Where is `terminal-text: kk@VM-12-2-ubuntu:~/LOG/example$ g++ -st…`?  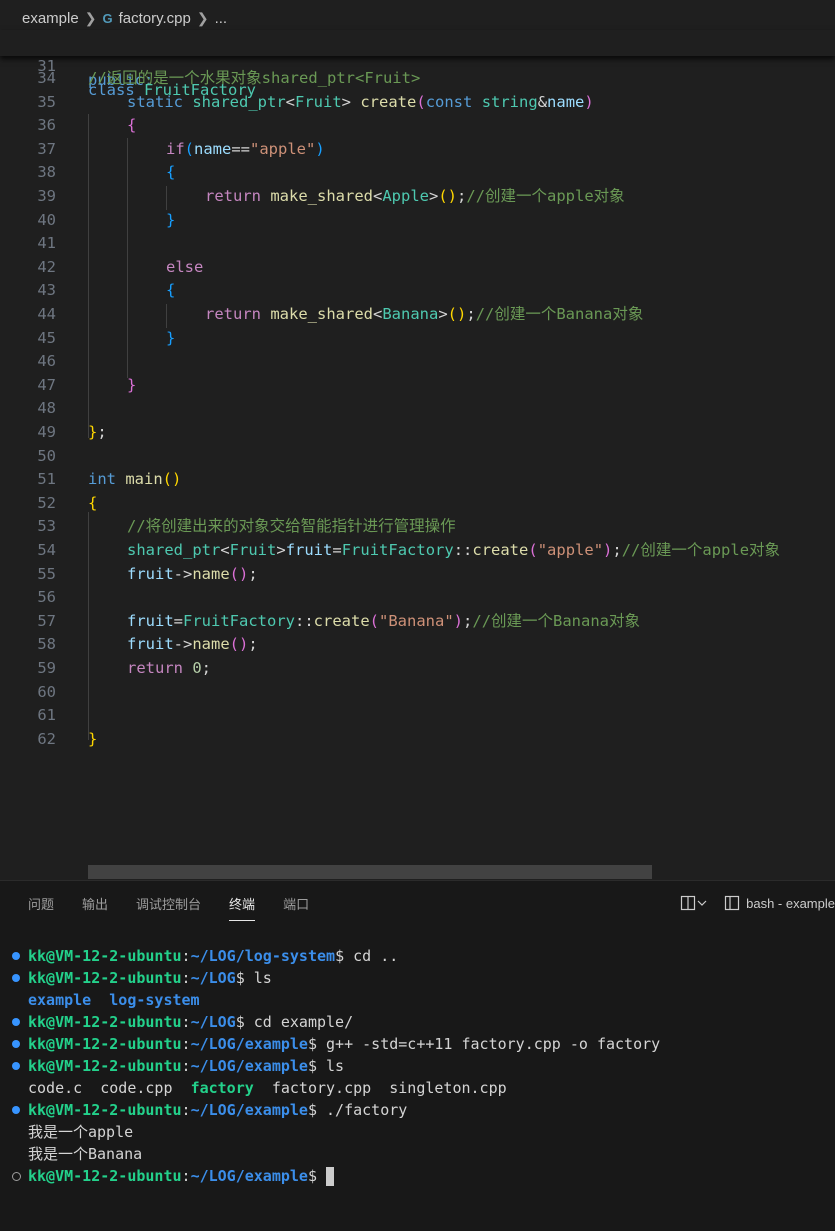
terminal-text: kk@VM-12-2-ubuntu:~/LOG/example$ g++ -st… is located at coordinates (344, 1044).